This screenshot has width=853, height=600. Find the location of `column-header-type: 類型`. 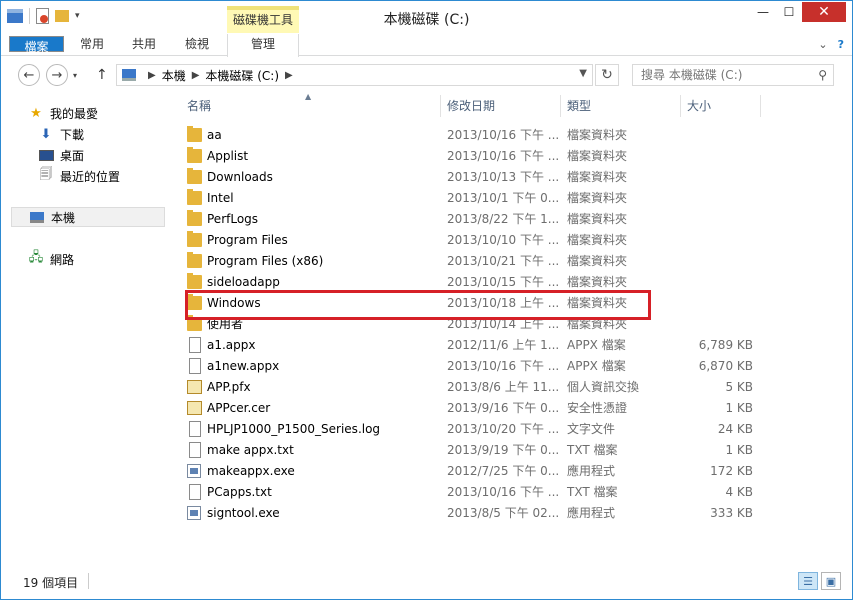

column-header-type: 類型 is located at coordinates (620, 105).